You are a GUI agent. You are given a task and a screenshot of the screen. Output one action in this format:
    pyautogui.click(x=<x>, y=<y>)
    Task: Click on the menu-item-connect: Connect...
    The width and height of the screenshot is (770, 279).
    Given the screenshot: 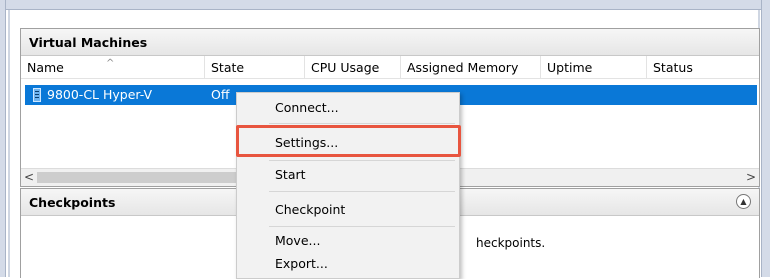 What is the action you would take?
    pyautogui.click(x=348, y=108)
    